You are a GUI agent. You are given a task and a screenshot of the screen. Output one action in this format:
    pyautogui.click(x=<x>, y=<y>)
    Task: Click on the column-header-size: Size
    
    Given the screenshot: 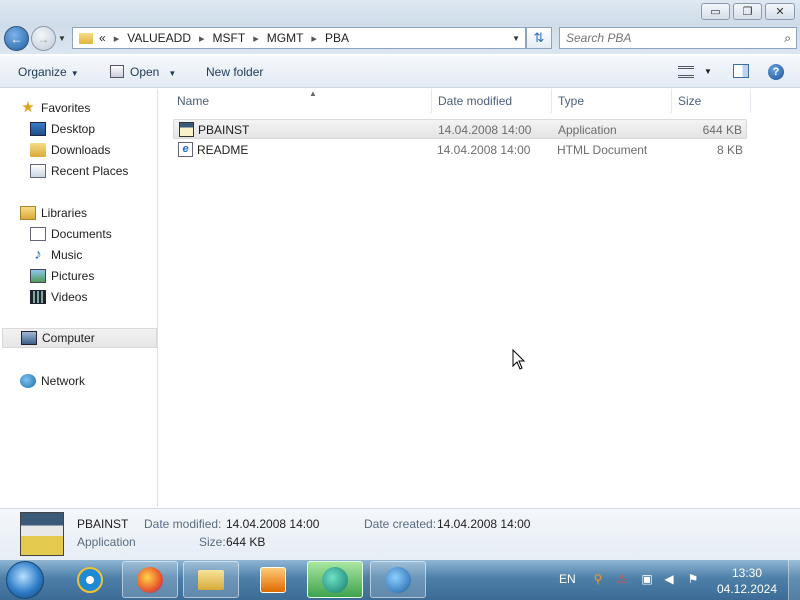 What is the action you would take?
    pyautogui.click(x=711, y=101)
    